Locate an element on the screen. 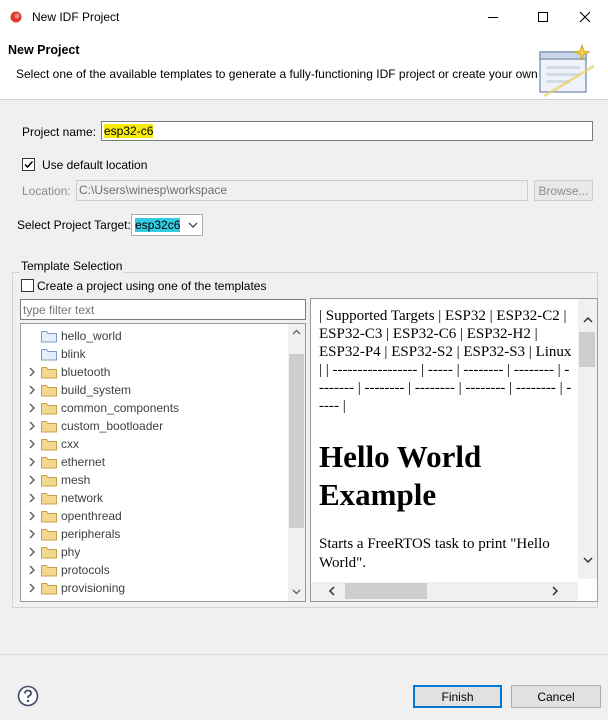 The height and width of the screenshot is (720, 608). template-filter-input is located at coordinates (163, 309).